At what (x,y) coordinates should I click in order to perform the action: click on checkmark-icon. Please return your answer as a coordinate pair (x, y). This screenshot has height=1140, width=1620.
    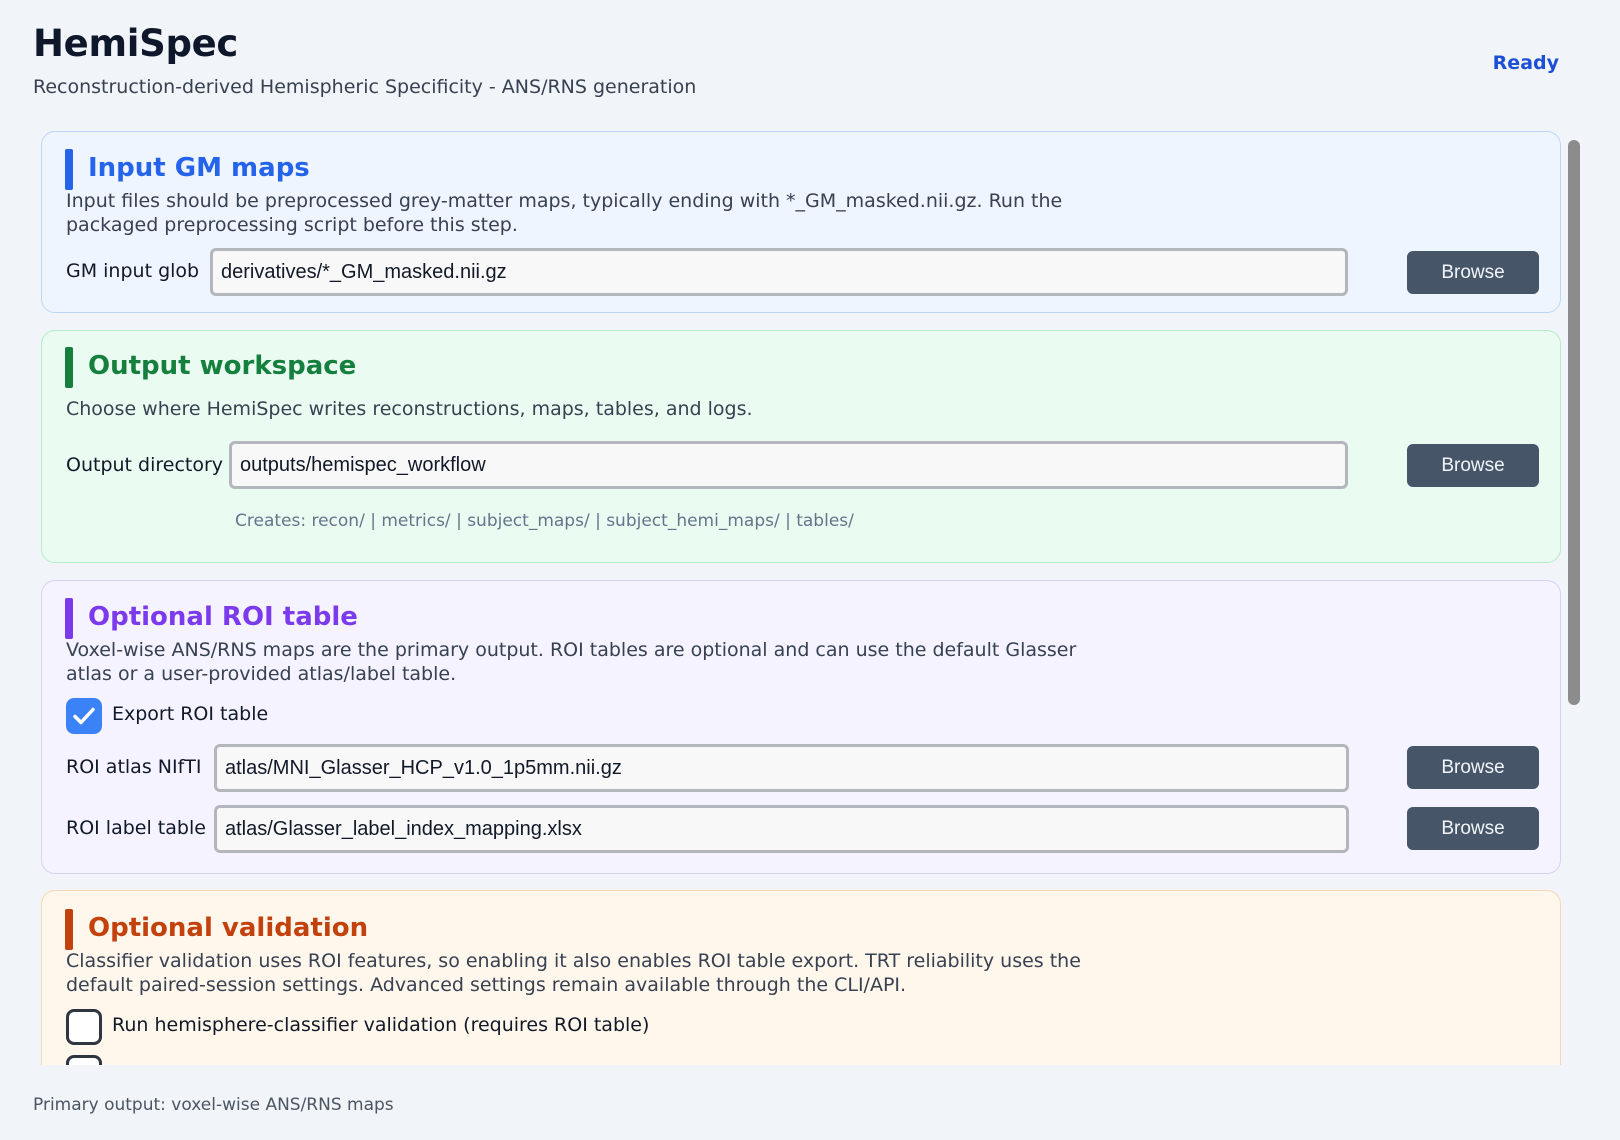
    Looking at the image, I should click on (84, 716).